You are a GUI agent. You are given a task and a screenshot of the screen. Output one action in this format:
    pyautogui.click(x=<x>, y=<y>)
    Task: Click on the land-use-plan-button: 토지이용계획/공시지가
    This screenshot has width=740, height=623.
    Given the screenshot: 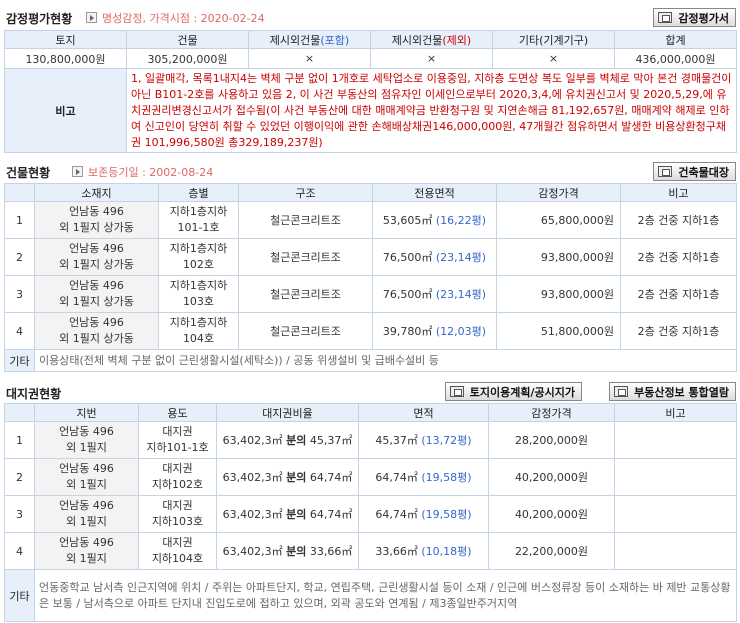 What is the action you would take?
    pyautogui.click(x=513, y=391)
    